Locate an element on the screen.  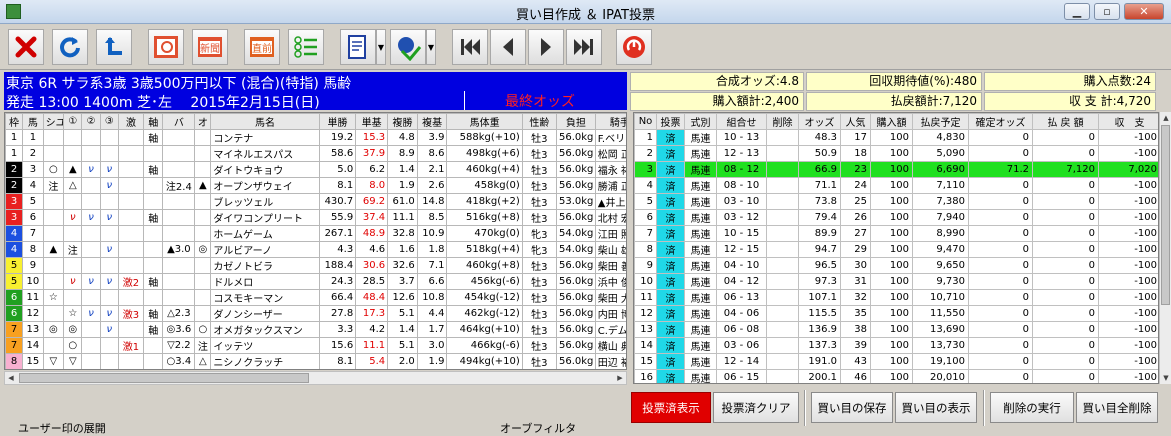
form-dropdown-button: ▼ is located at coordinates (381, 47).